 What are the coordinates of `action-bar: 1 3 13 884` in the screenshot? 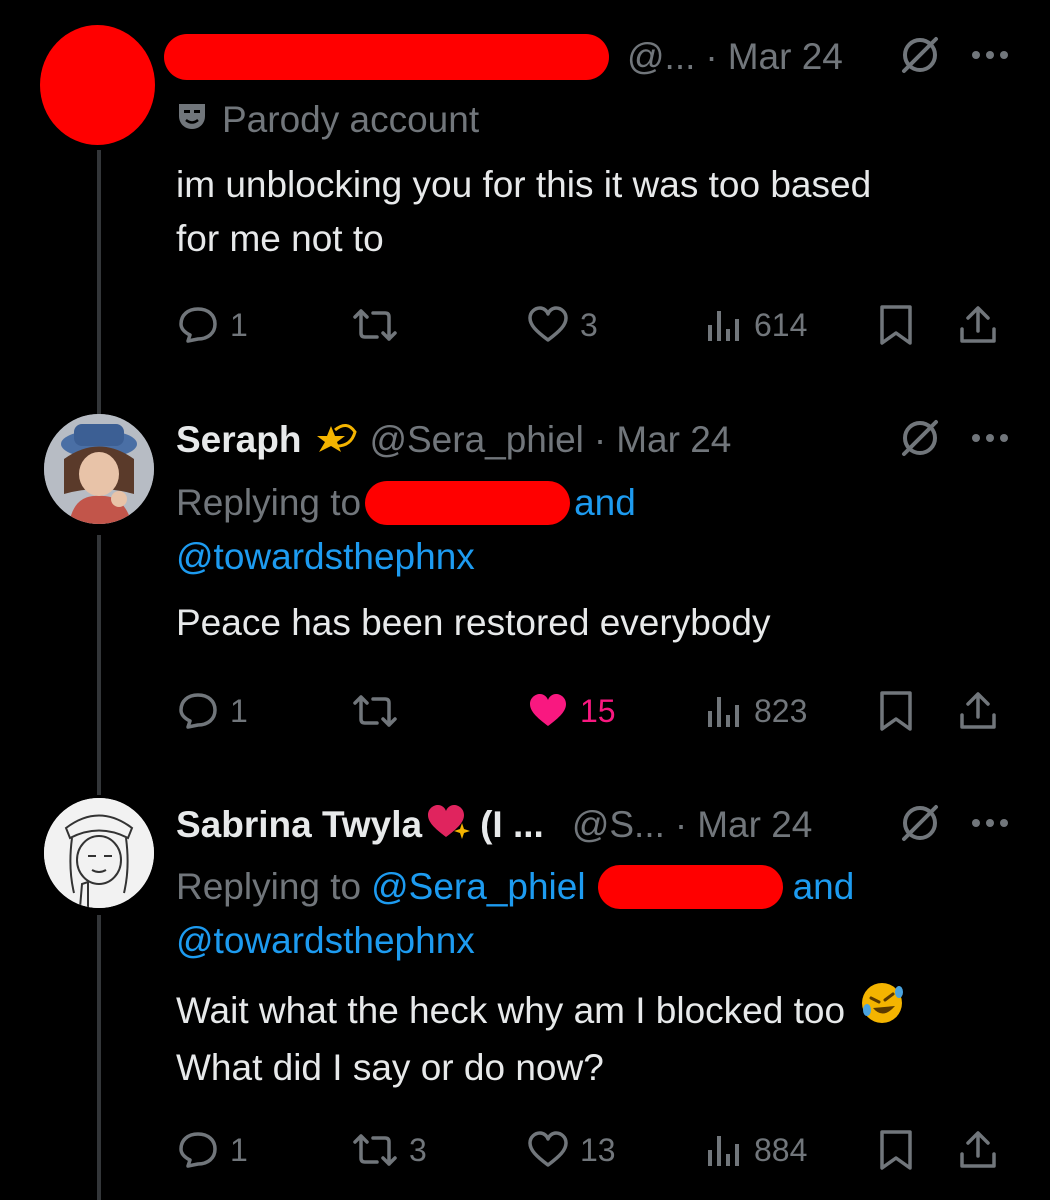 It's located at (588, 1150).